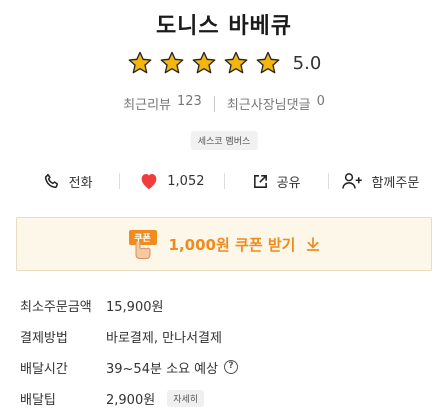  I want to click on share-icon, so click(260, 181).